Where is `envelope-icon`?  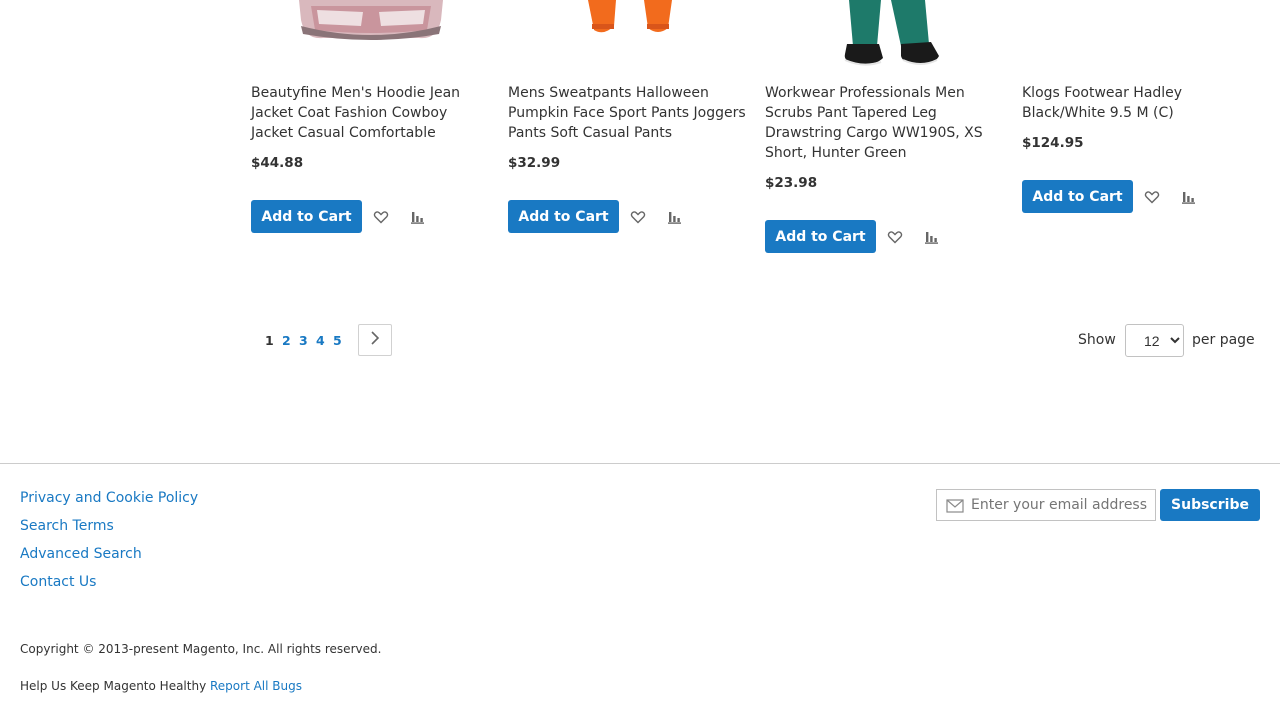 envelope-icon is located at coordinates (955, 507).